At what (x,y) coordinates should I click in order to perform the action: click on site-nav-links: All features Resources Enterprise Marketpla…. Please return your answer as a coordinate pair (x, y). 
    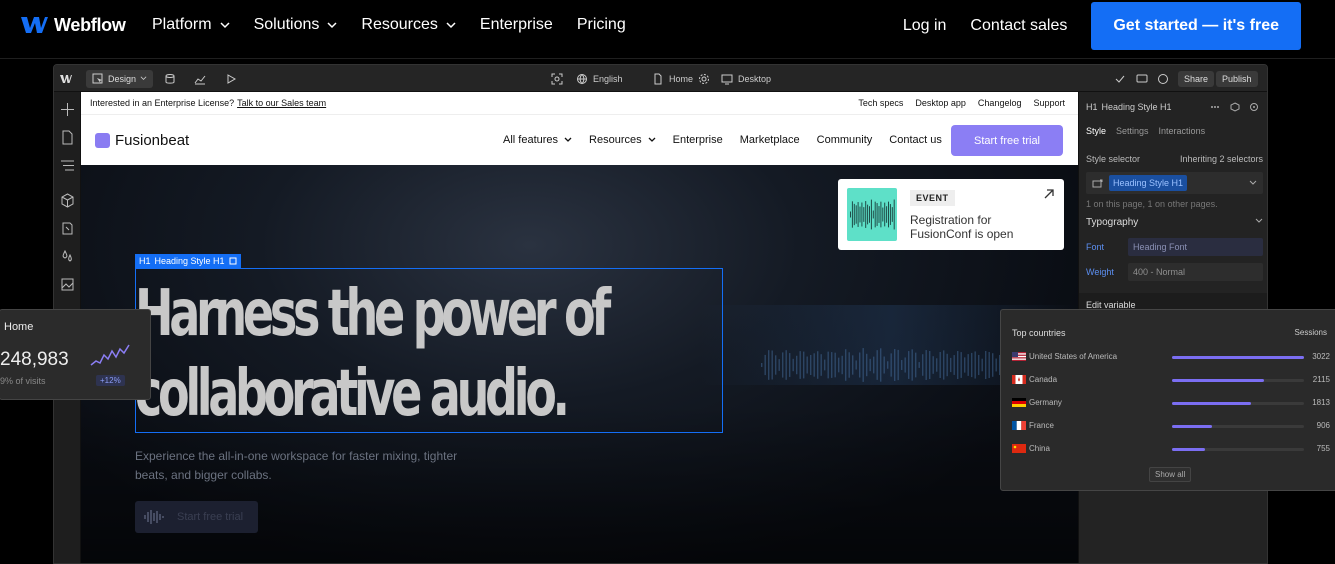
    Looking at the image, I should click on (722, 140).